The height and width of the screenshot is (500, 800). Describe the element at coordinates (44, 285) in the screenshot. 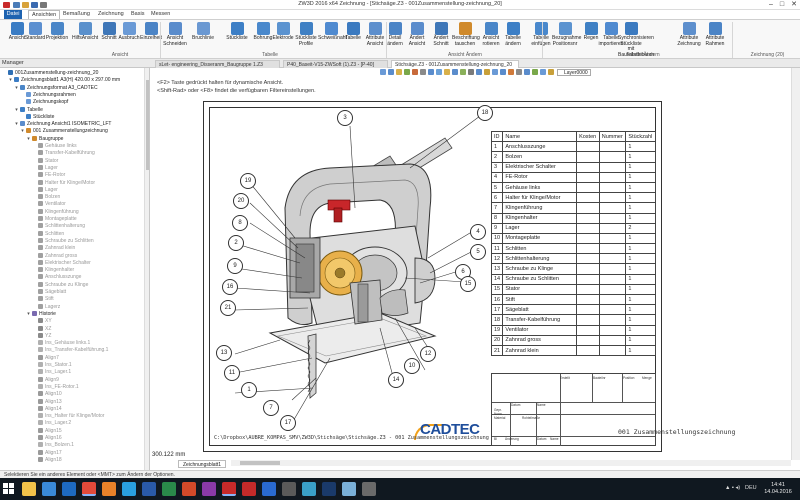

I see `tree-item: Schraube zu Klinge` at that location.